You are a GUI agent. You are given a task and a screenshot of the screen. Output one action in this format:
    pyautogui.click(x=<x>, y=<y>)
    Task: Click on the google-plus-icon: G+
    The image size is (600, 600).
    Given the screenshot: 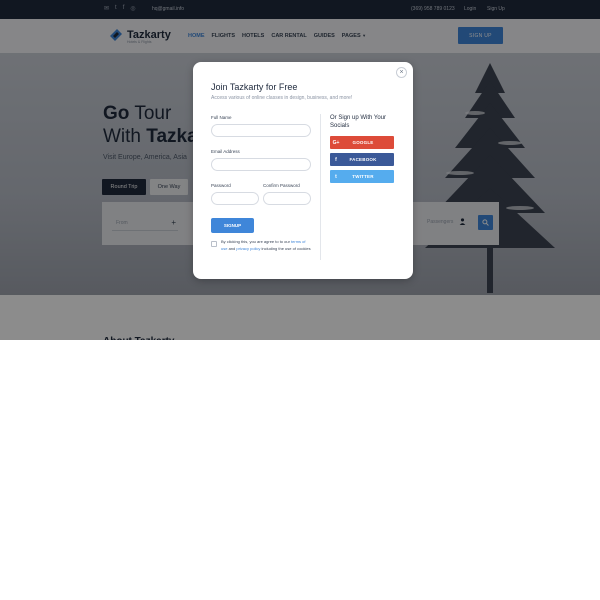 What is the action you would take?
    pyautogui.click(x=336, y=142)
    